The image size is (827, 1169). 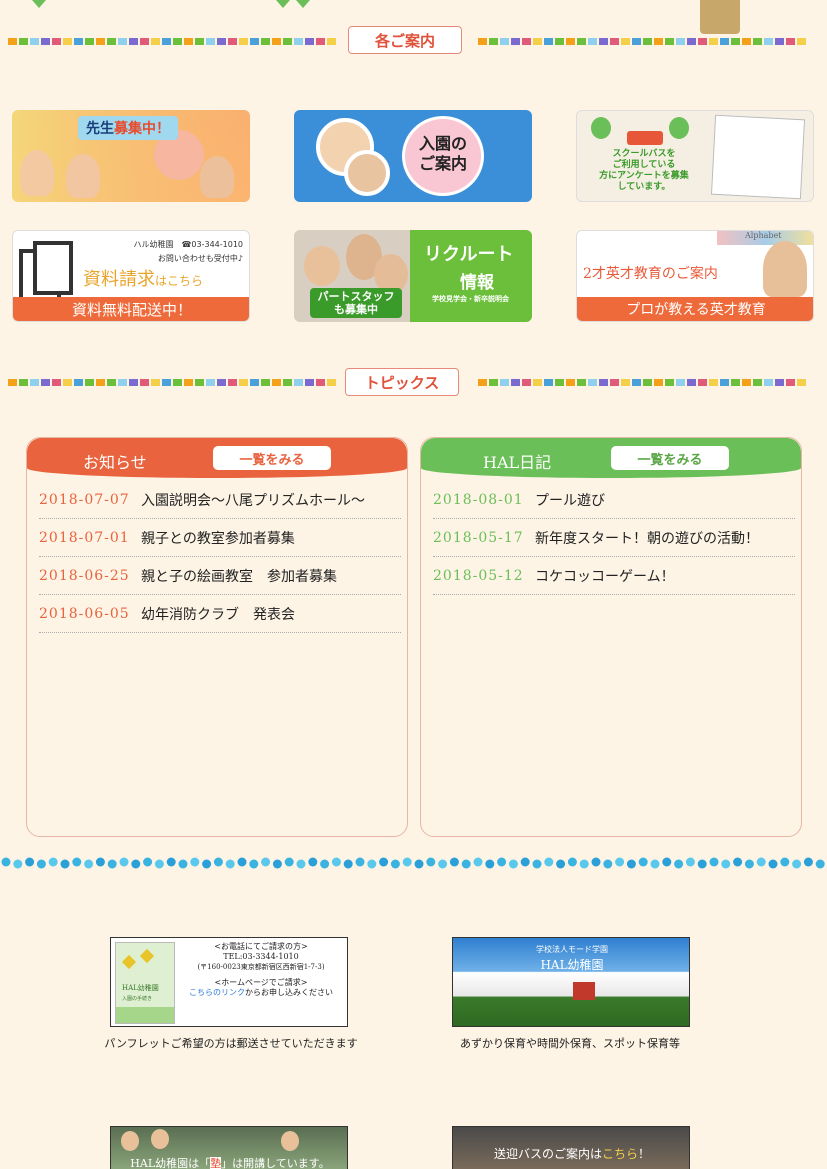 I want to click on star-icon, so click(x=147, y=956).